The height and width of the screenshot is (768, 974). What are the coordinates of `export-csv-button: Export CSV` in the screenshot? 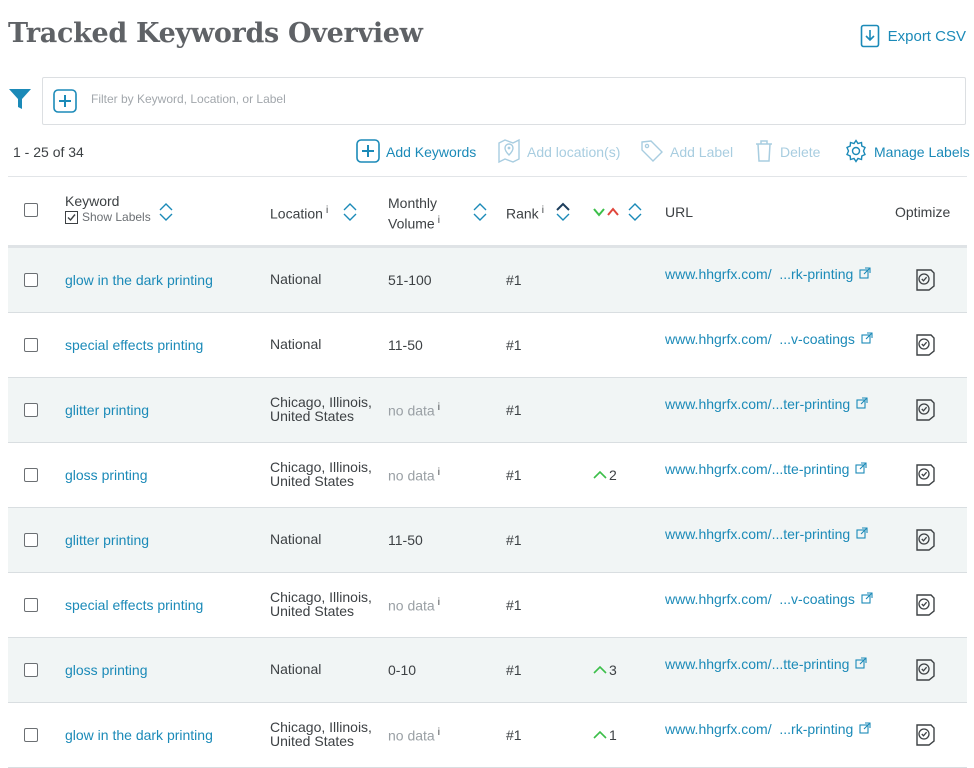 It's located at (913, 36).